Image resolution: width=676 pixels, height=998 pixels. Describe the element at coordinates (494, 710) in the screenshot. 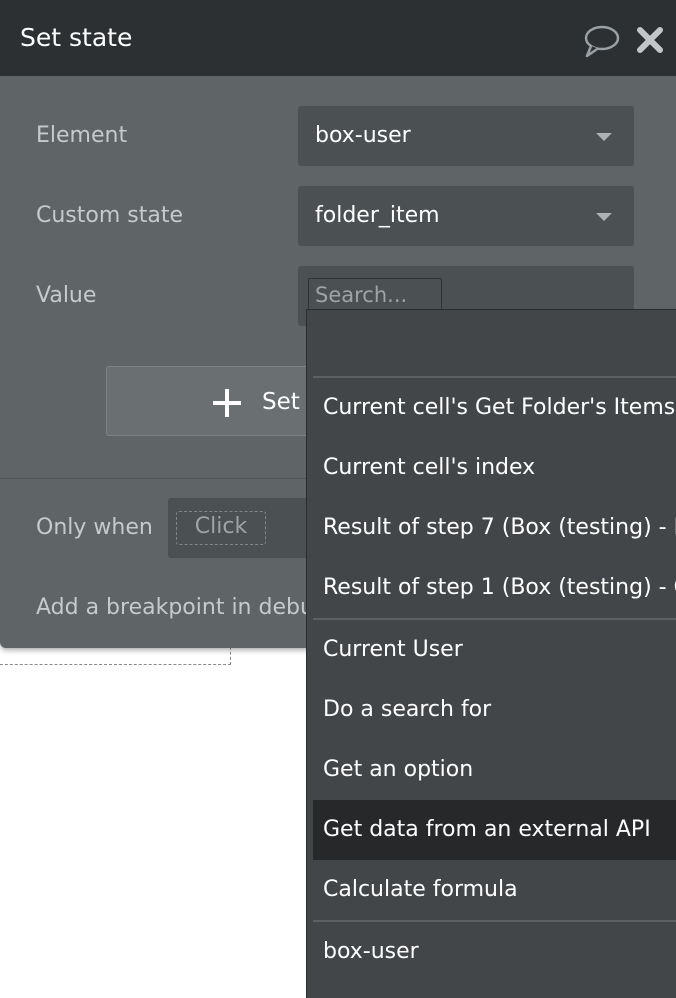

I see `dropdown-item: Do a search for` at that location.